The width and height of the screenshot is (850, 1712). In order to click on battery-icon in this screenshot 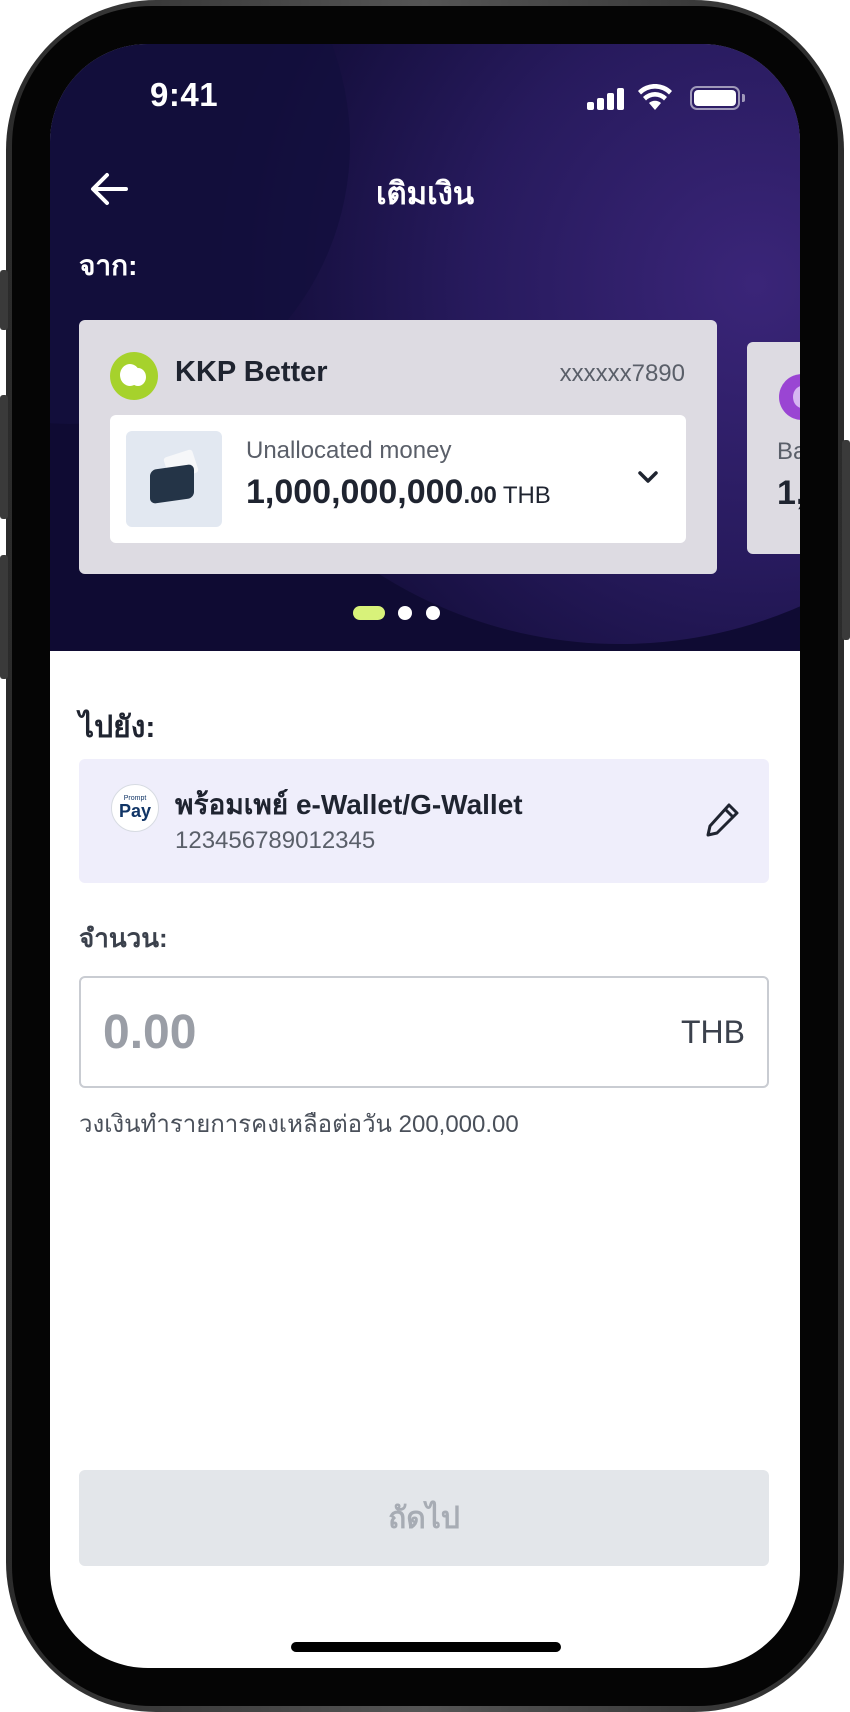, I will do `click(717, 98)`.